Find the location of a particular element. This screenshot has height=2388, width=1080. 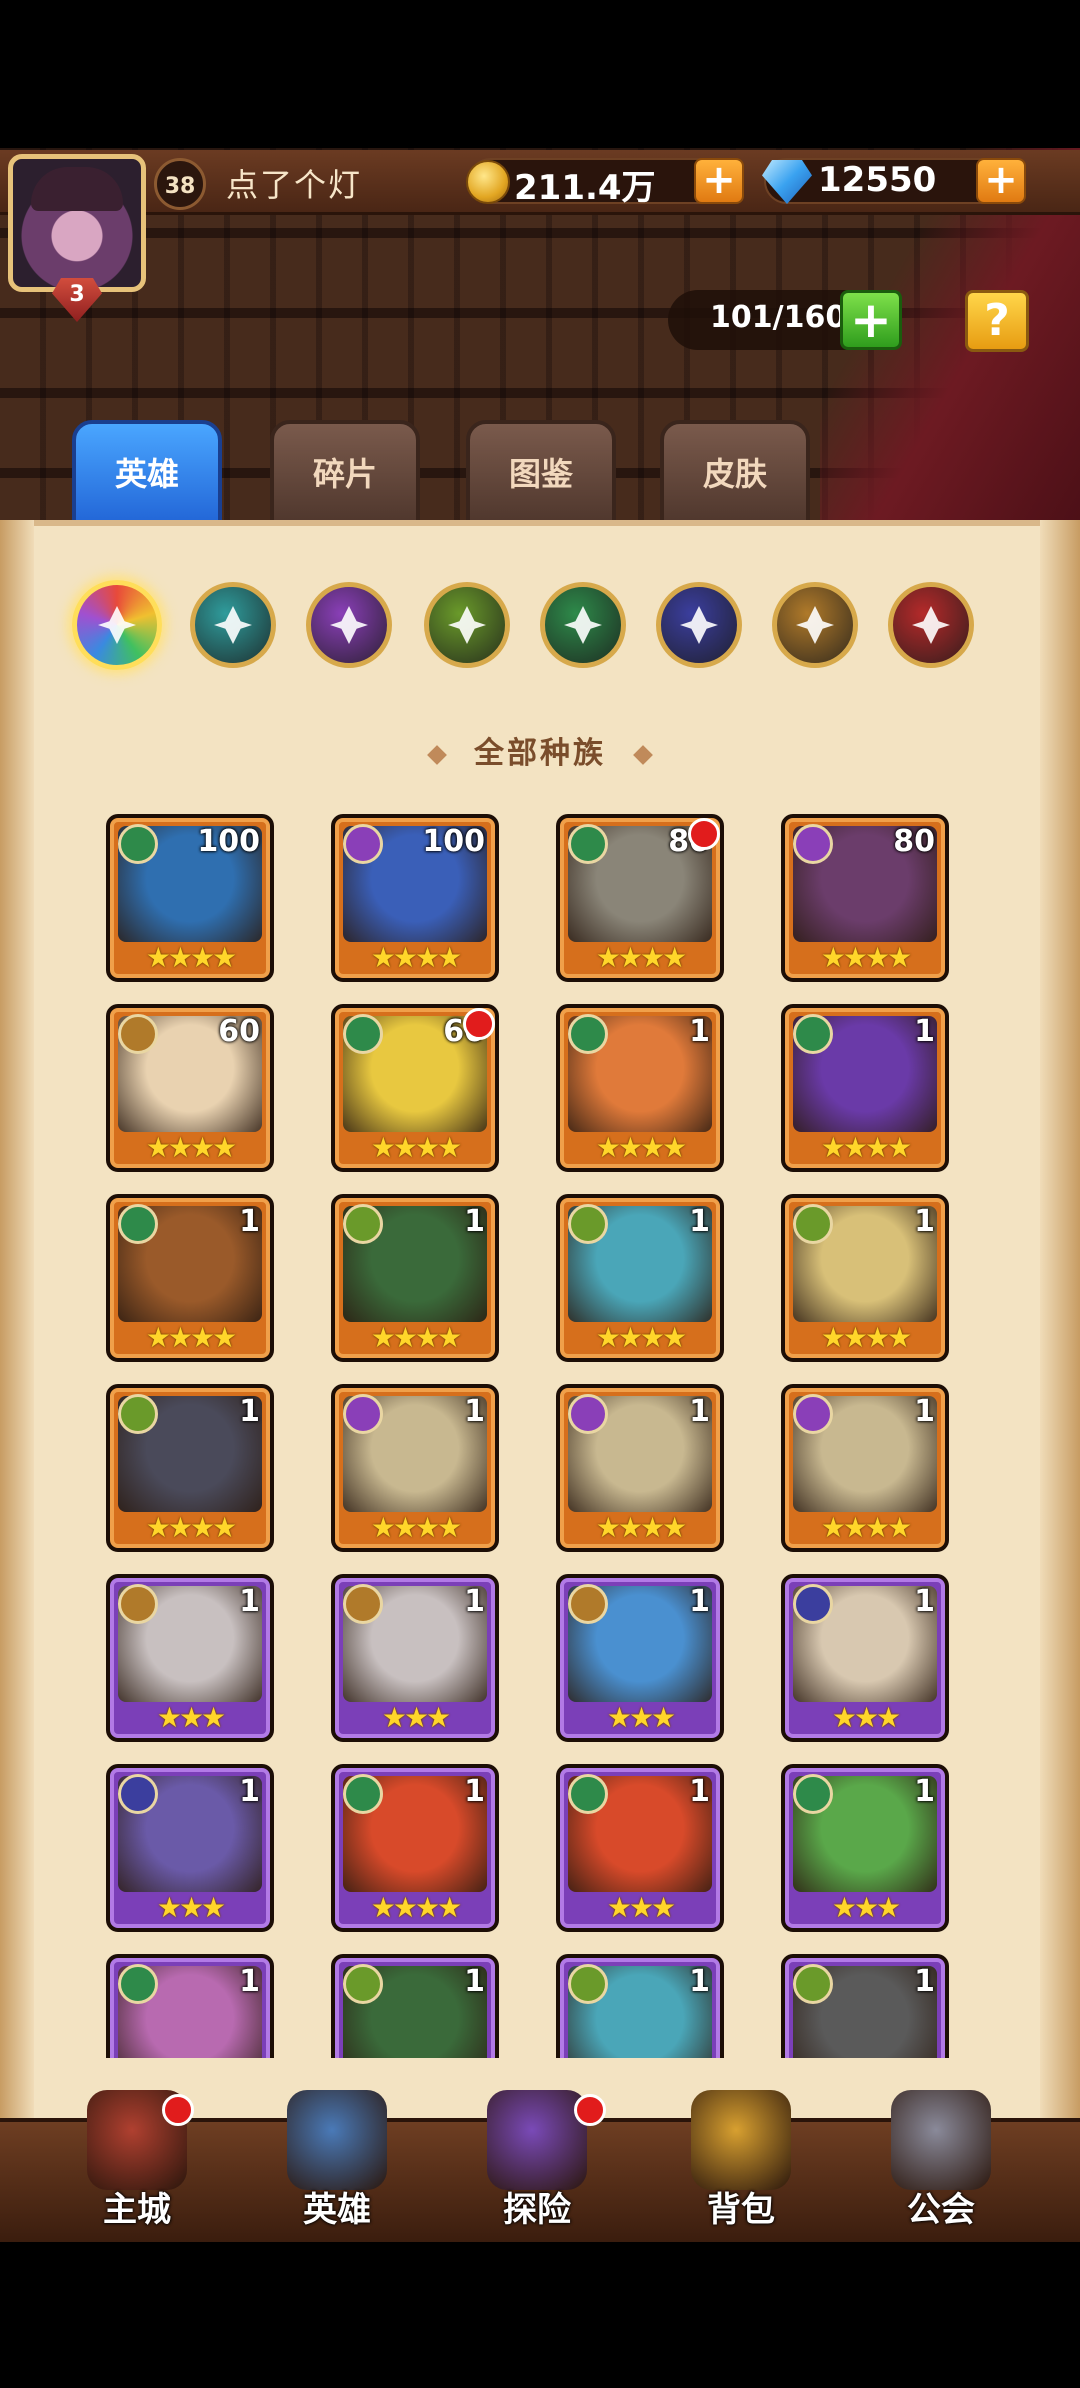

nav-explore-label: 探险 is located at coordinates (537, 2210).